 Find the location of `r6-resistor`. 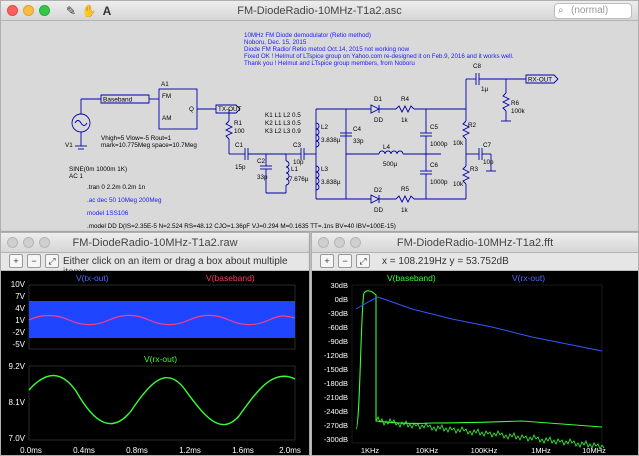

r6-resistor is located at coordinates (506, 102).